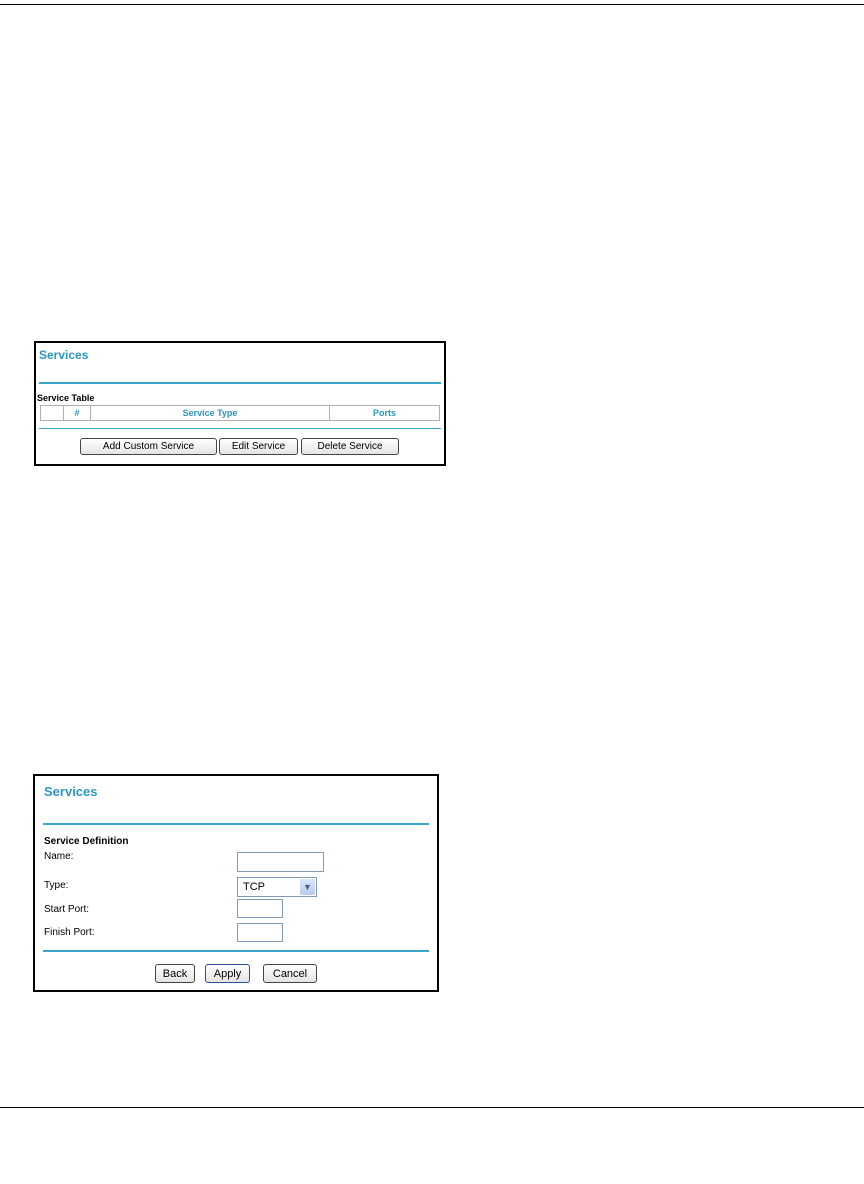 The image size is (864, 1184). I want to click on back-button: Back, so click(175, 973).